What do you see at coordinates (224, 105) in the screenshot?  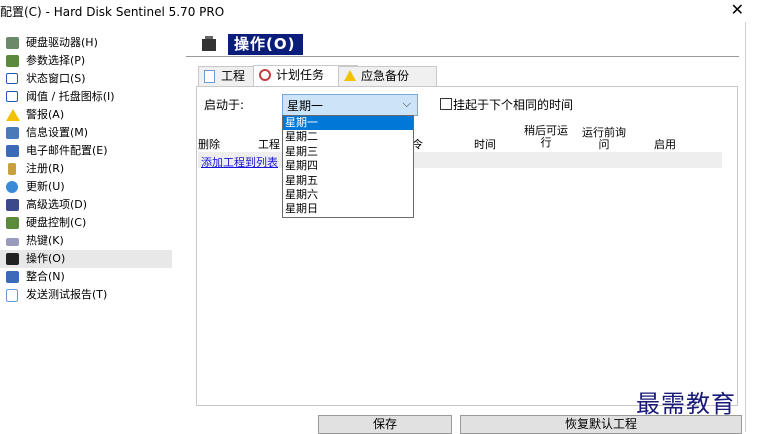 I see `start-on-label: 启动于:` at bounding box center [224, 105].